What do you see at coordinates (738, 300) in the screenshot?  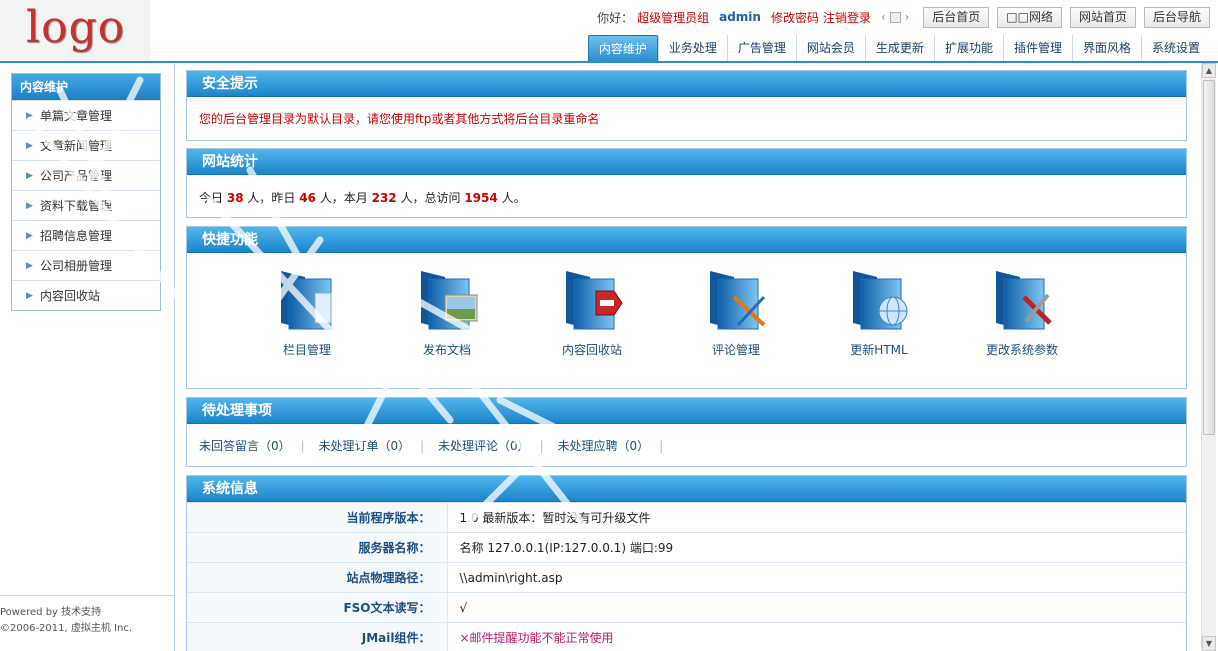 I see `comment-edit-icon` at bounding box center [738, 300].